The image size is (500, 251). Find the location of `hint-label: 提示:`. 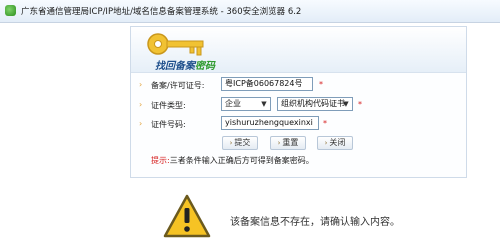

hint-label: 提示: is located at coordinates (160, 160).